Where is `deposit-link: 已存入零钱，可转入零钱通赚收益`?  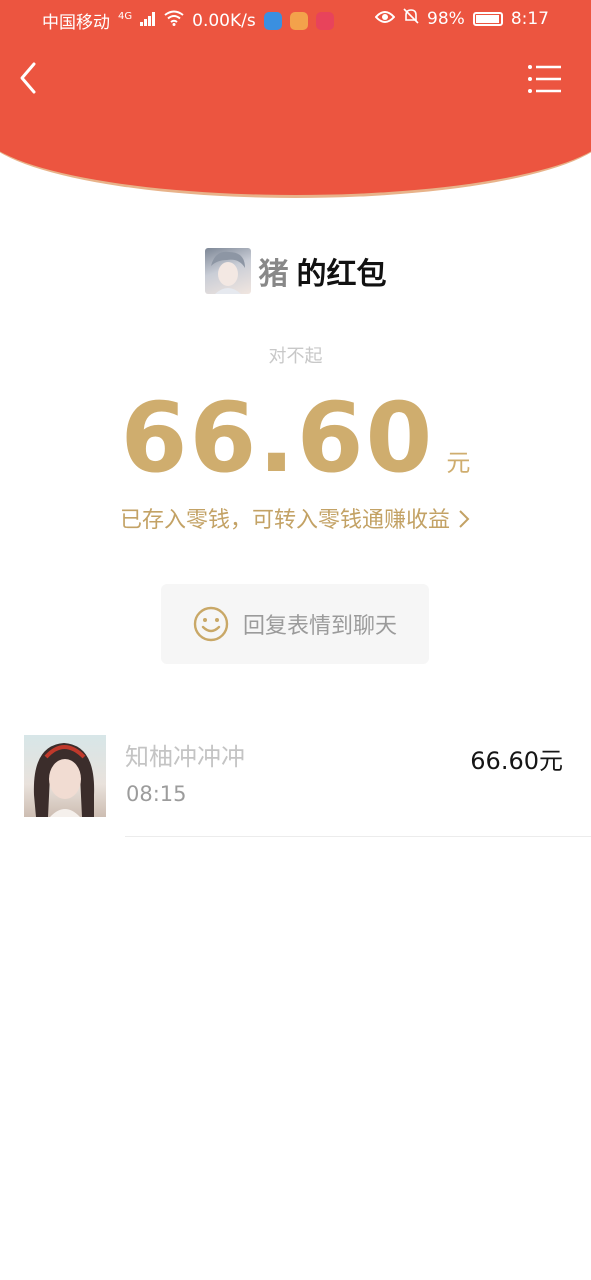 deposit-link: 已存入零钱，可转入零钱通赚收益 is located at coordinates (295, 518).